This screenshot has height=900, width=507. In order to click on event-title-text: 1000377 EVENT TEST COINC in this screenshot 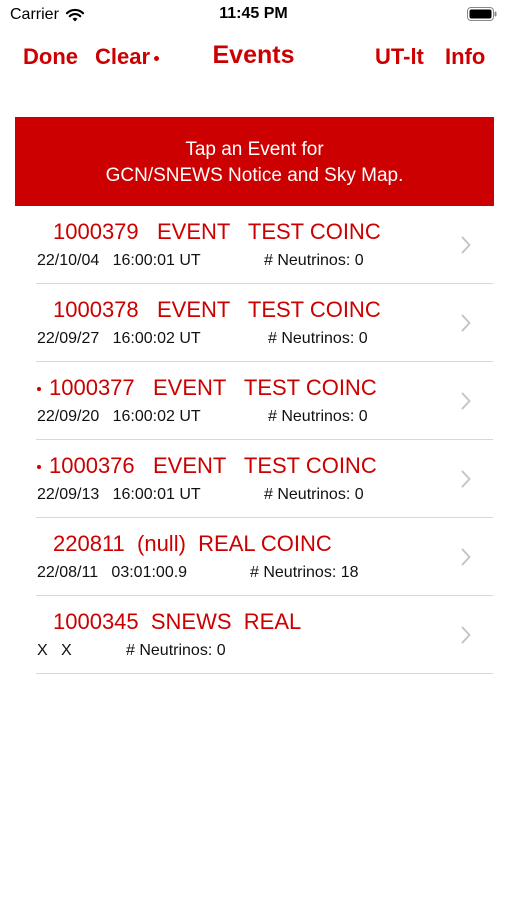, I will do `click(213, 387)`.